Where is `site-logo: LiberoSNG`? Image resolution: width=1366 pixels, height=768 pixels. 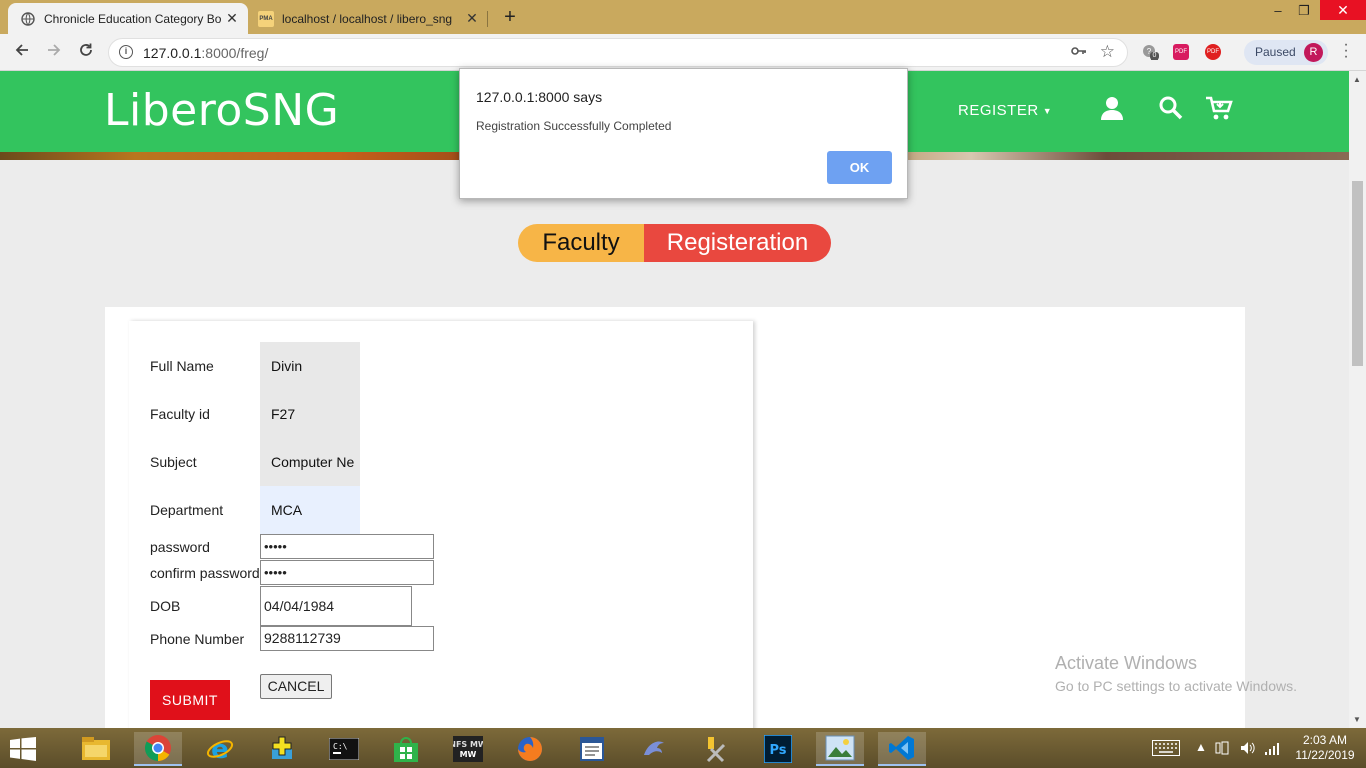
site-logo: LiberoSNG is located at coordinates (221, 110).